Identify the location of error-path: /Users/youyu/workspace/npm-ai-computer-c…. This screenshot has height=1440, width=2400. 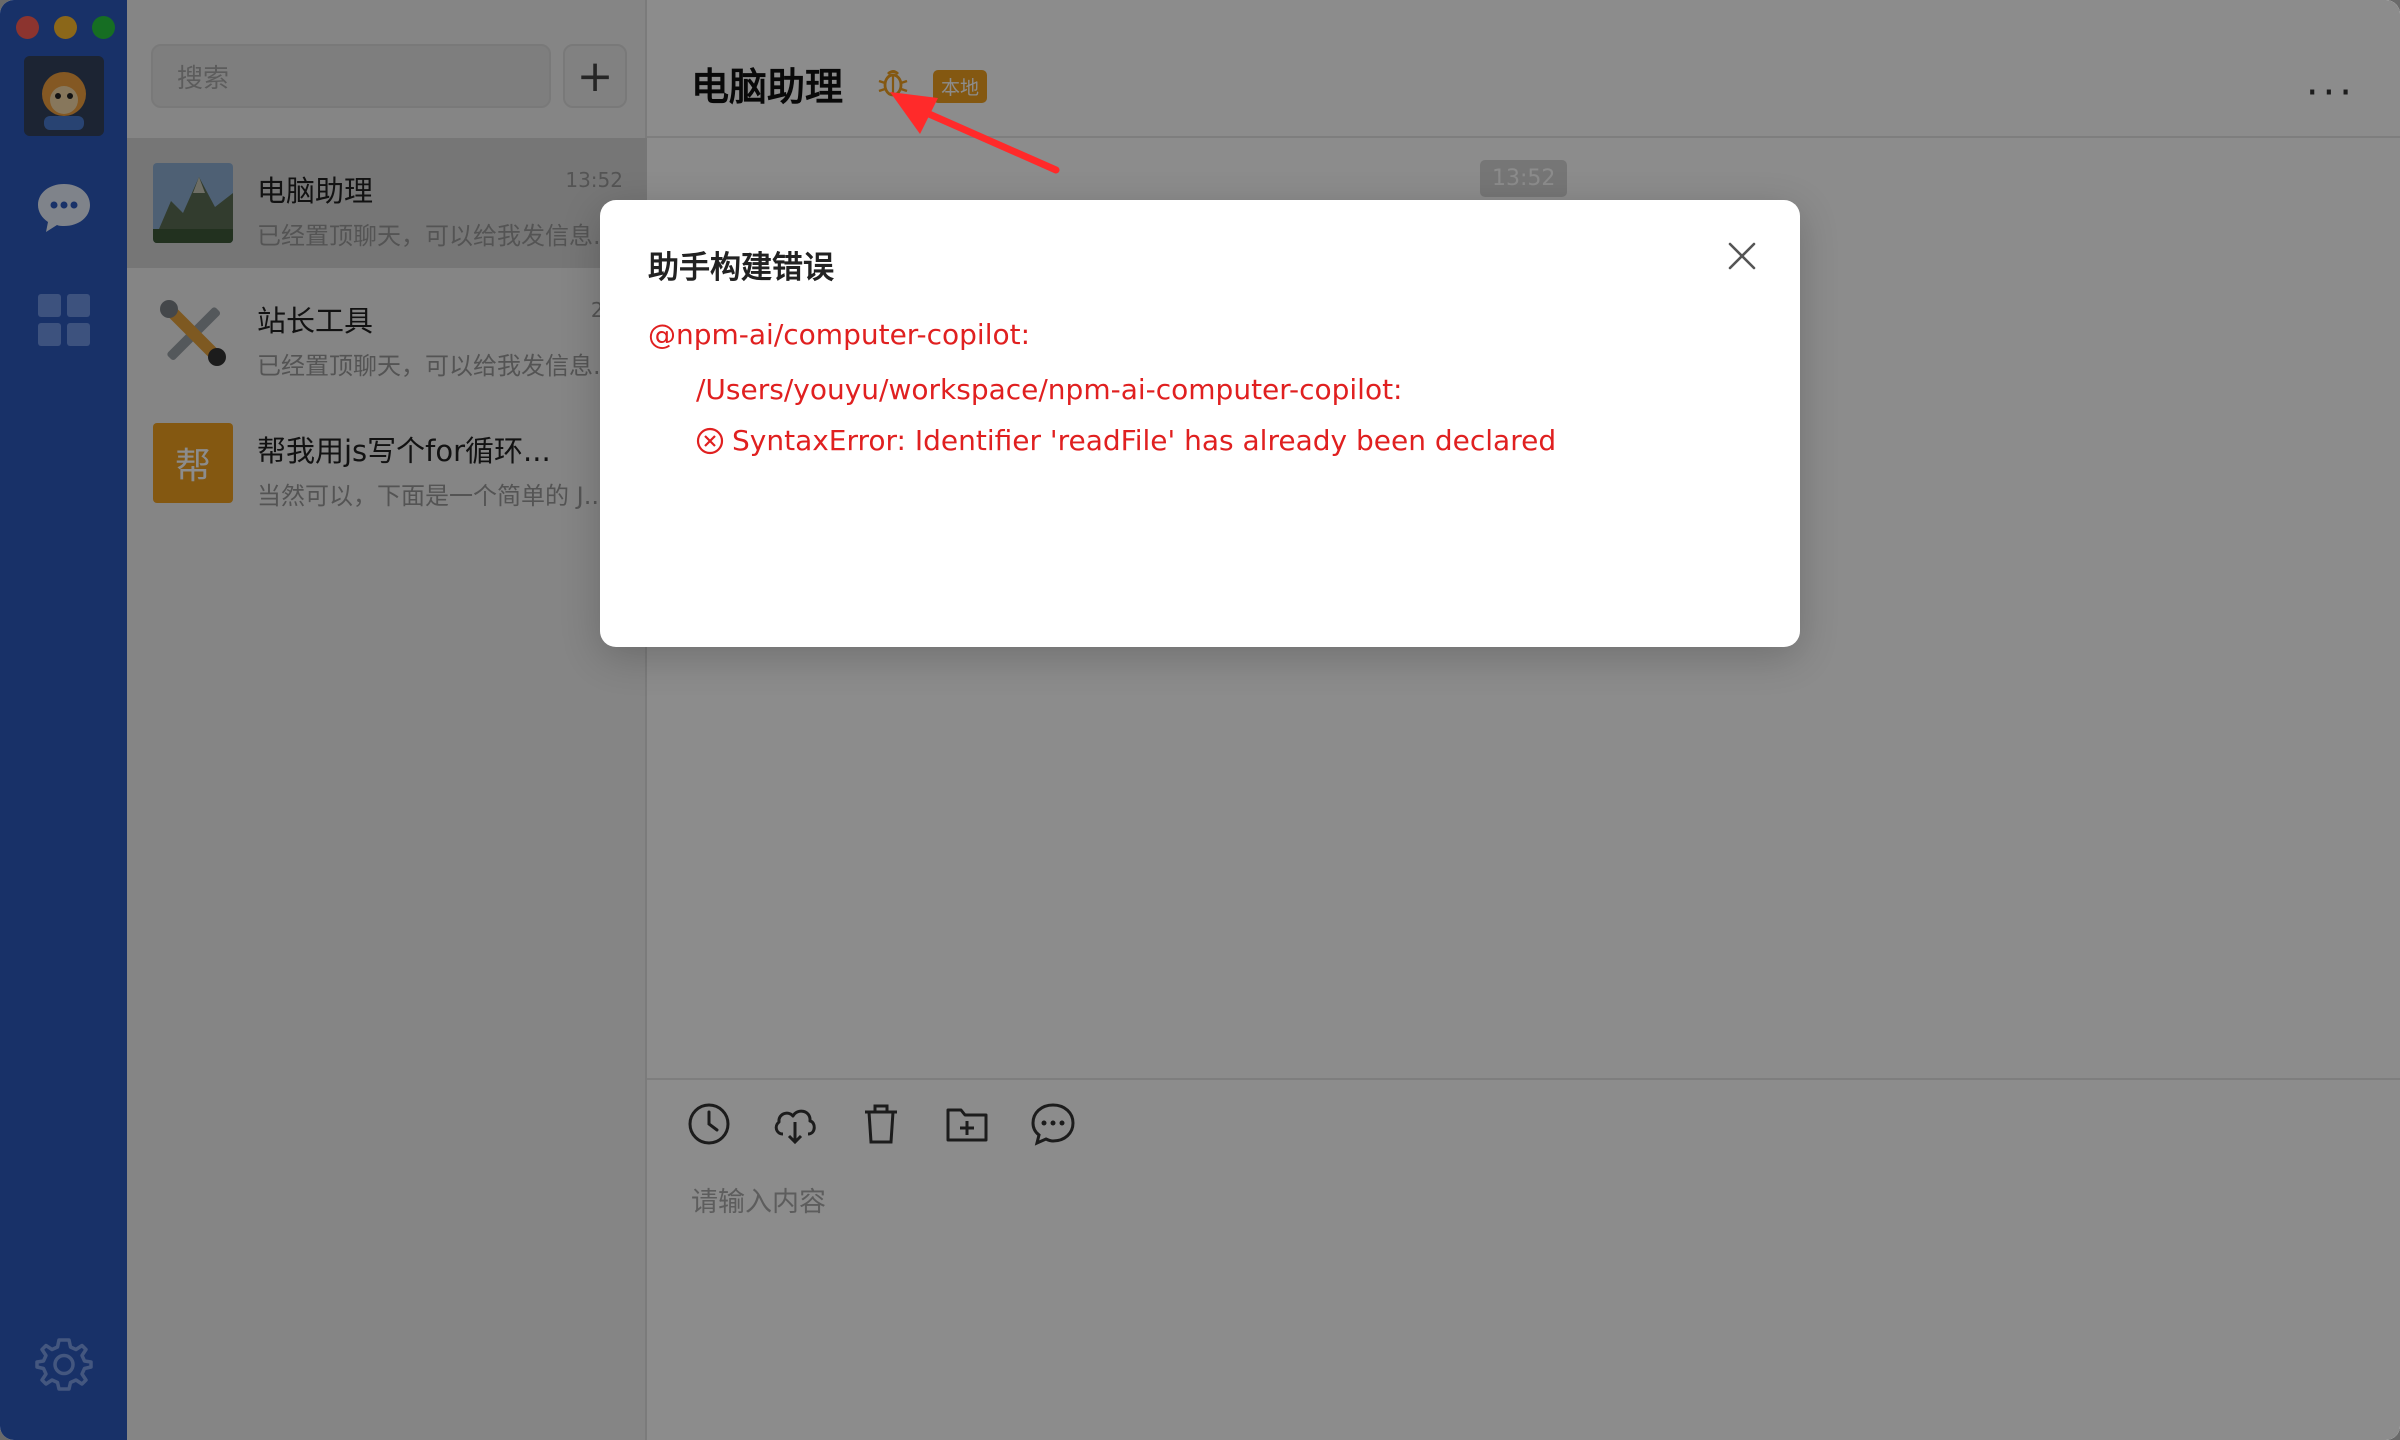
(1049, 389).